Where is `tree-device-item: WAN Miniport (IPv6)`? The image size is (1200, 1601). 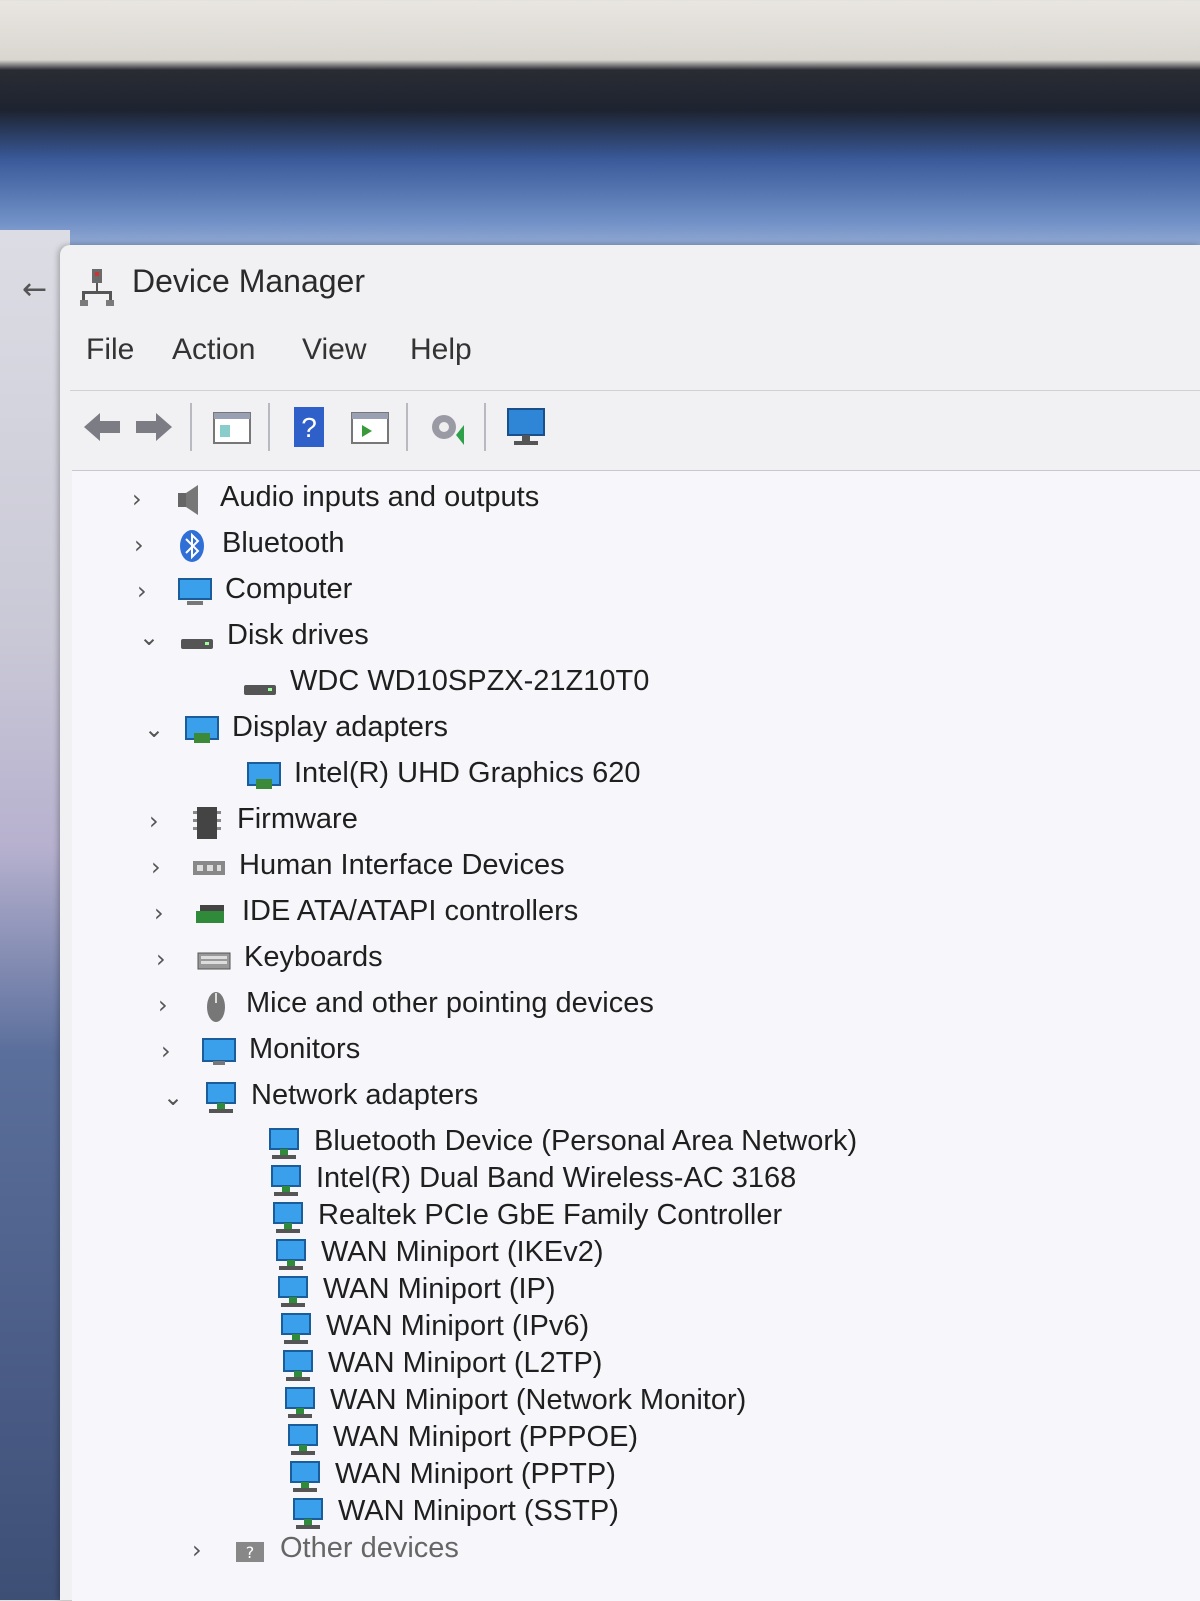 tree-device-item: WAN Miniport (IPv6) is located at coordinates (718, 1329).